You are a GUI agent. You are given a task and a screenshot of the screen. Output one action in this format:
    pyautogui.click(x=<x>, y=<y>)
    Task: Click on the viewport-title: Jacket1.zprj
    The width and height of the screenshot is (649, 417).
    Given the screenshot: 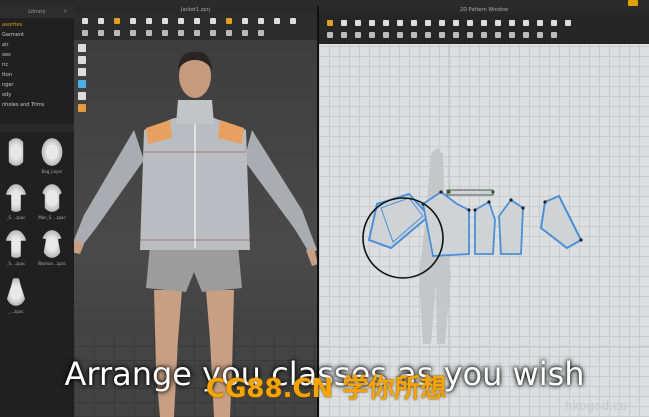 What is the action you would take?
    pyautogui.click(x=195, y=10)
    